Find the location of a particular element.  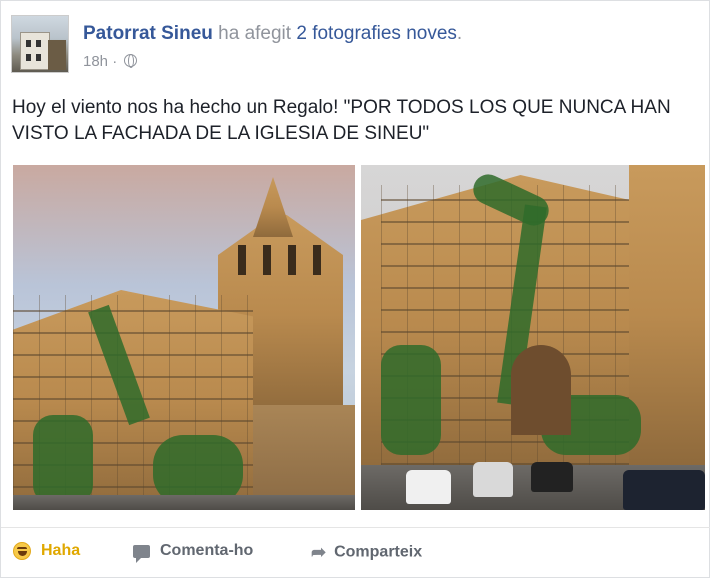

avatar is located at coordinates (40, 44).